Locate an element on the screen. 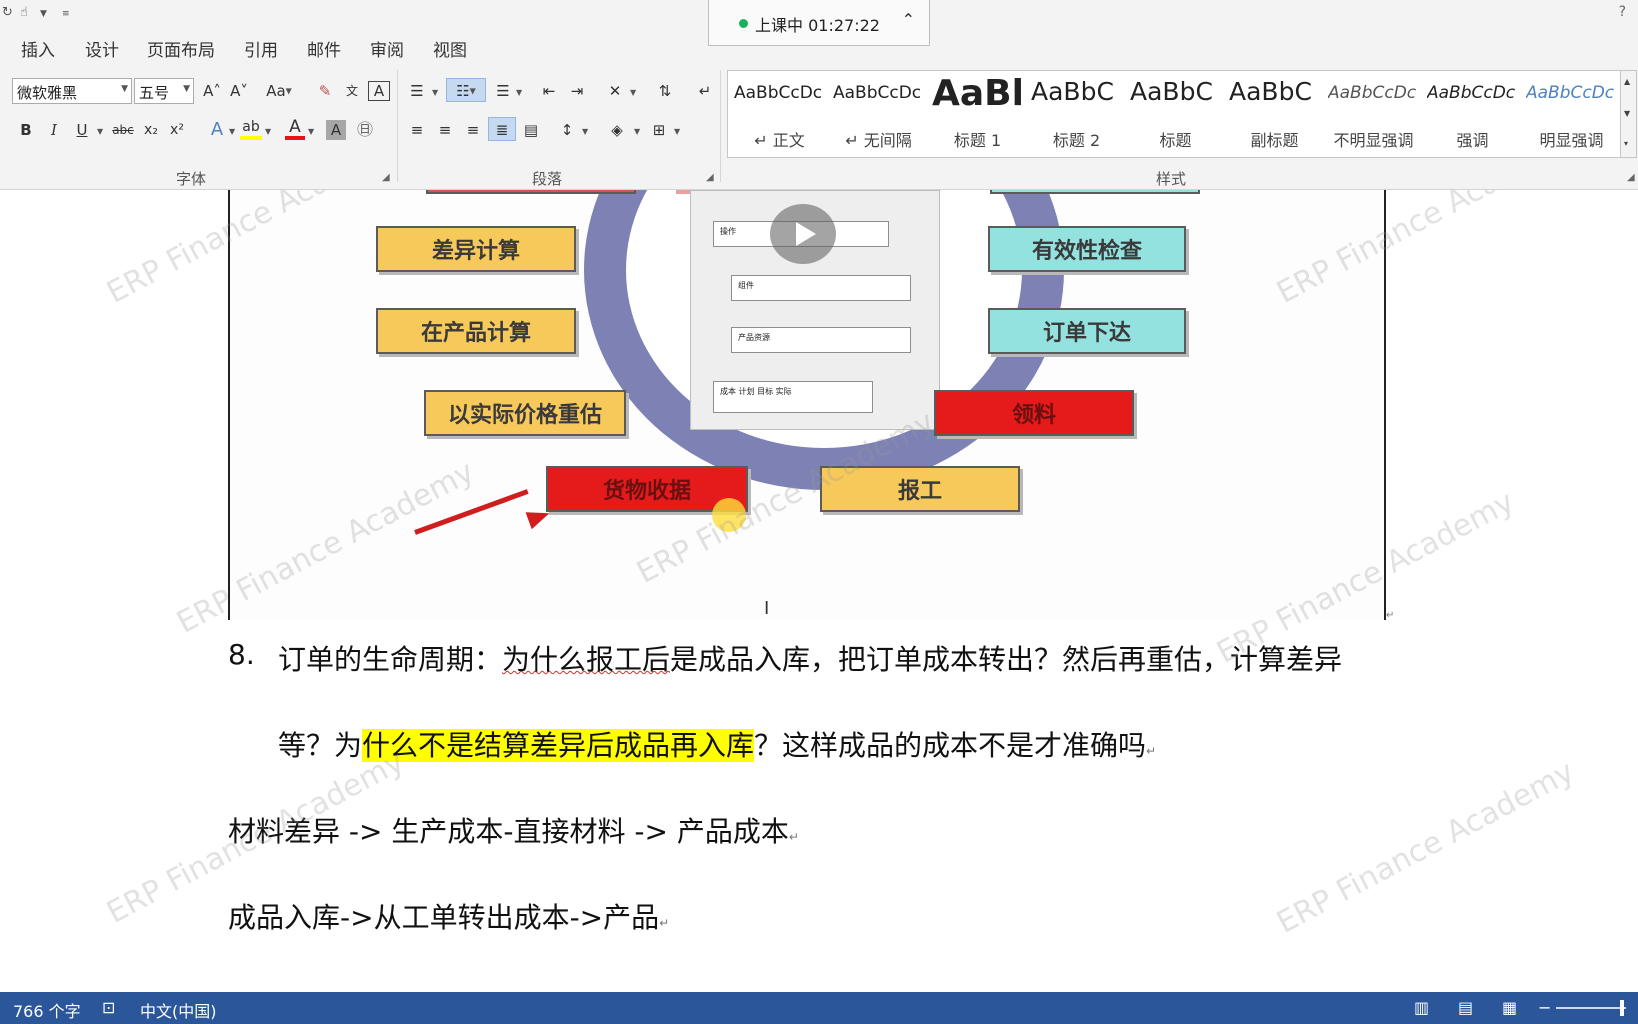 The width and height of the screenshot is (1638, 1024). distributed-button: ▤ is located at coordinates (531, 130).